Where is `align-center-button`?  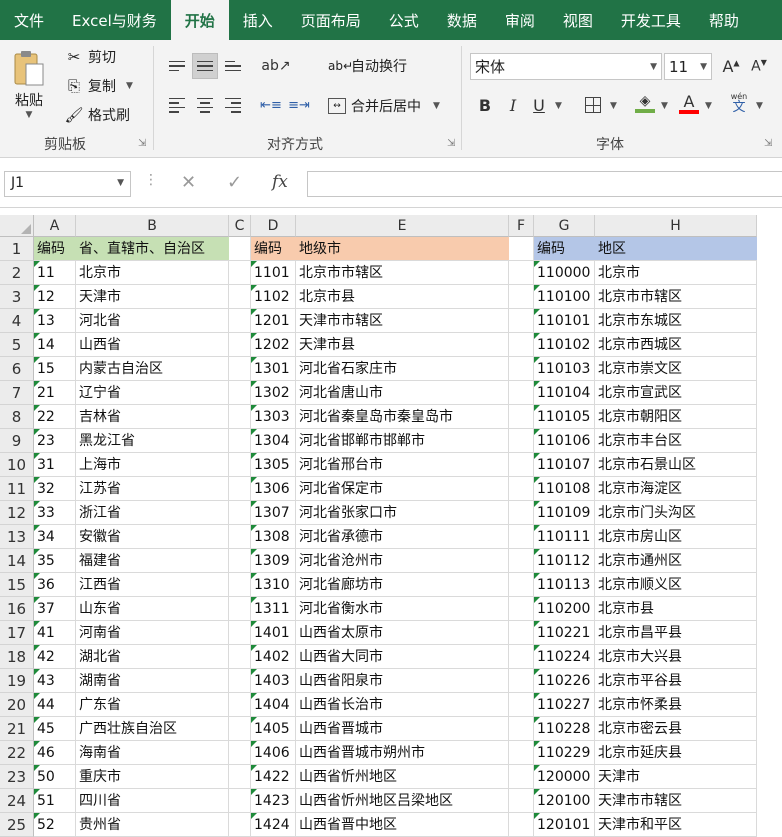
align-center-button is located at coordinates (205, 105).